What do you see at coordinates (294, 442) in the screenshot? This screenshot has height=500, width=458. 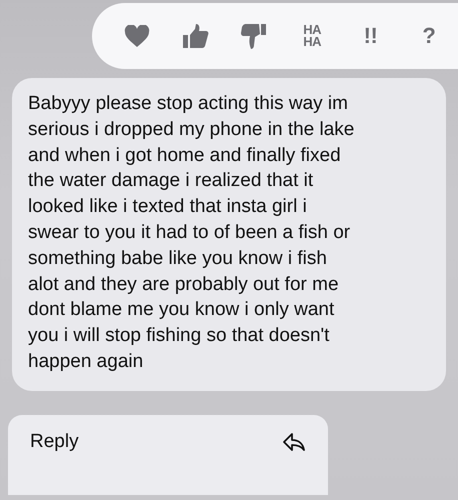 I see `reply-arrow-icon` at bounding box center [294, 442].